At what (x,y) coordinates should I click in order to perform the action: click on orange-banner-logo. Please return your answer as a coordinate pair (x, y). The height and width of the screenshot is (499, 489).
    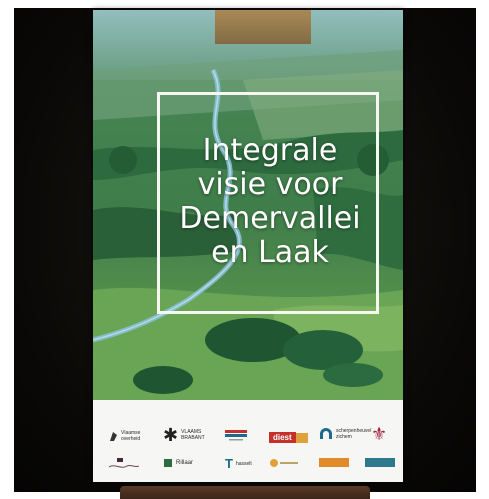
    Looking at the image, I should click on (334, 462).